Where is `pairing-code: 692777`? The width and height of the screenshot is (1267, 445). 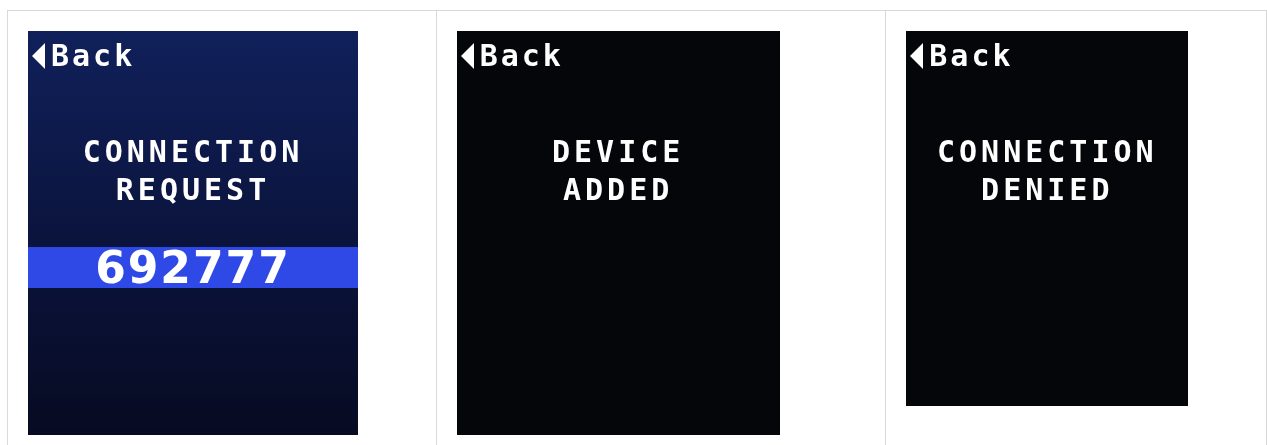 pairing-code: 692777 is located at coordinates (193, 267).